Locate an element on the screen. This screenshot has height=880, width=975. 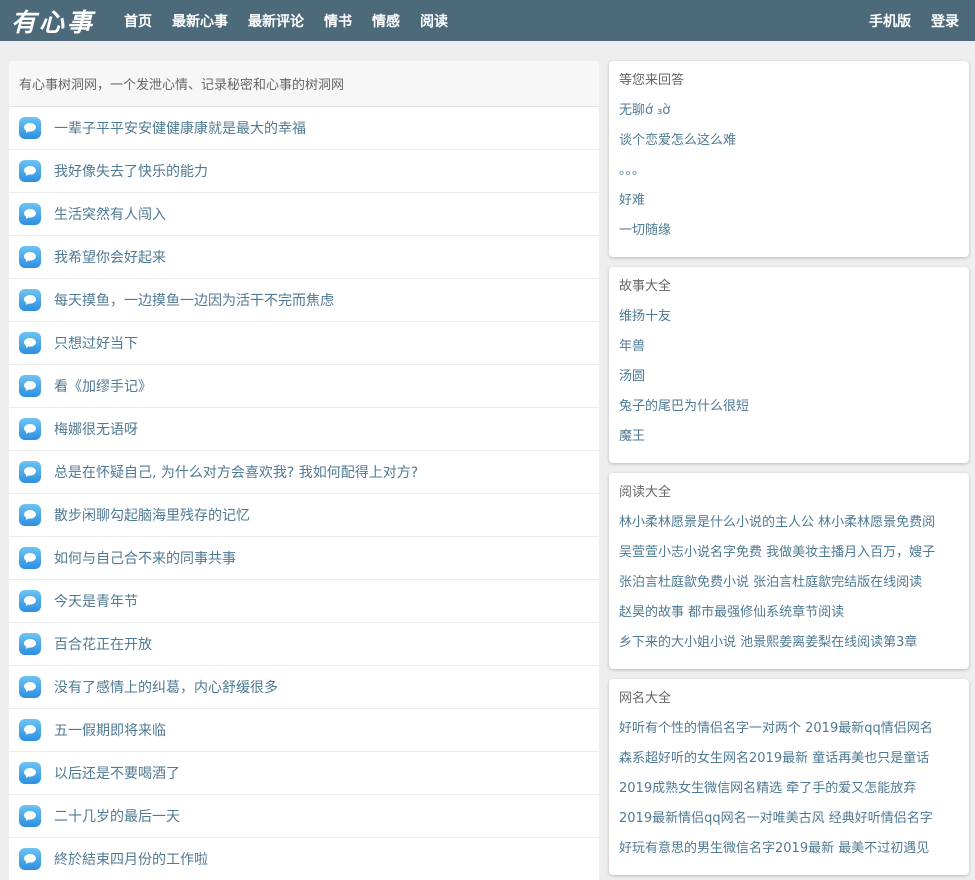
story-title-link: 没有了感情上的纠葛，内心舒缓很多 is located at coordinates (166, 687).